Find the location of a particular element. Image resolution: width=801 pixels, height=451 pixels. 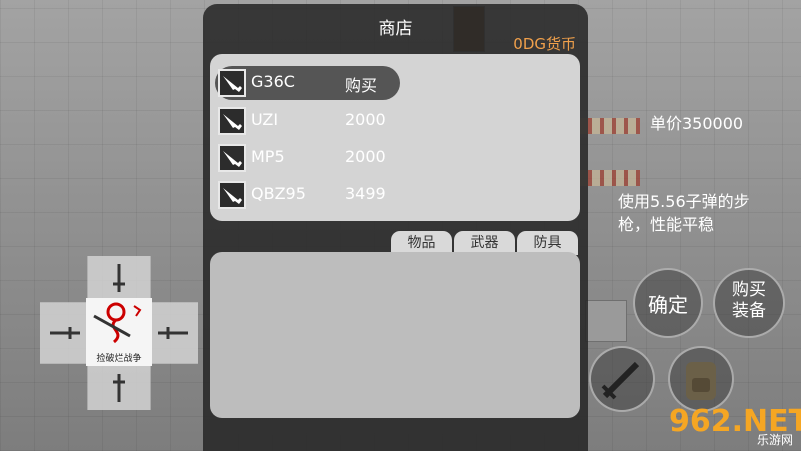

item-name: MP5 is located at coordinates (268, 156).